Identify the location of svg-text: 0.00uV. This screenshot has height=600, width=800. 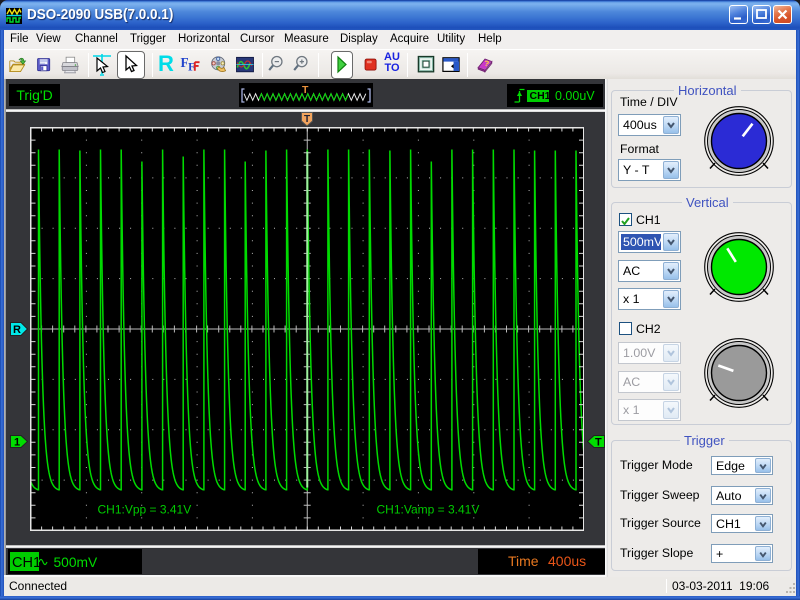
(575, 96).